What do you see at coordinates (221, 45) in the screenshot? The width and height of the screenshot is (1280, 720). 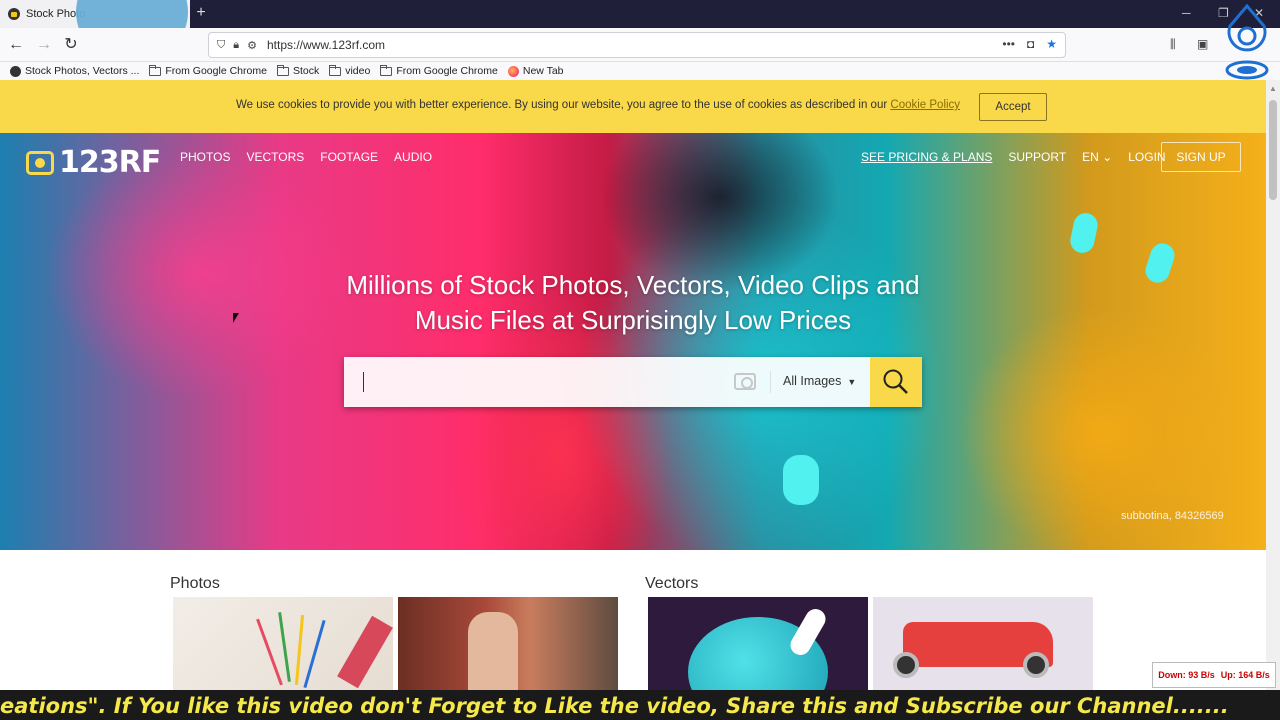 I see `tracking-shield-icon: ⛉` at bounding box center [221, 45].